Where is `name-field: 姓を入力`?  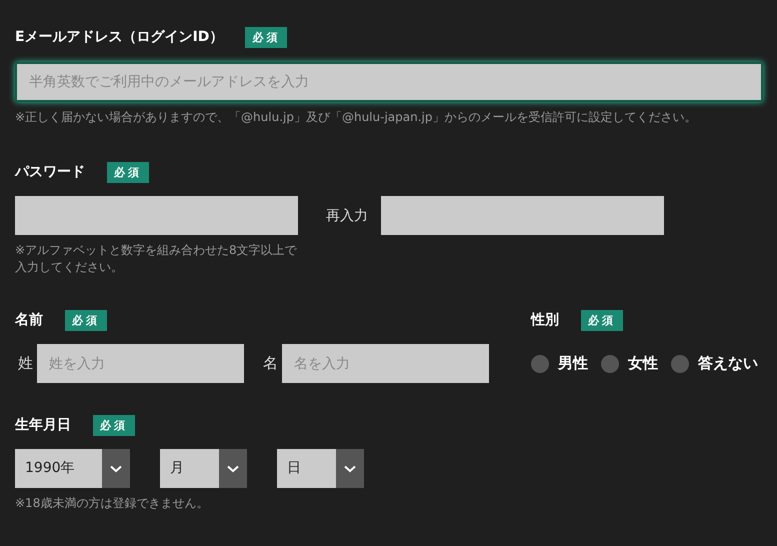
name-field: 姓を入力 is located at coordinates (140, 363).